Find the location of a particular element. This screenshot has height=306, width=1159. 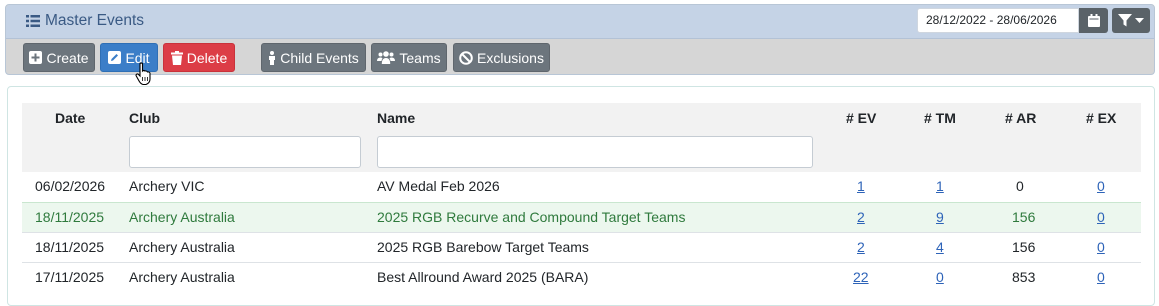

panel-header: Master Events 28/12/2022 - 28/06/2026 is located at coordinates (580, 22).